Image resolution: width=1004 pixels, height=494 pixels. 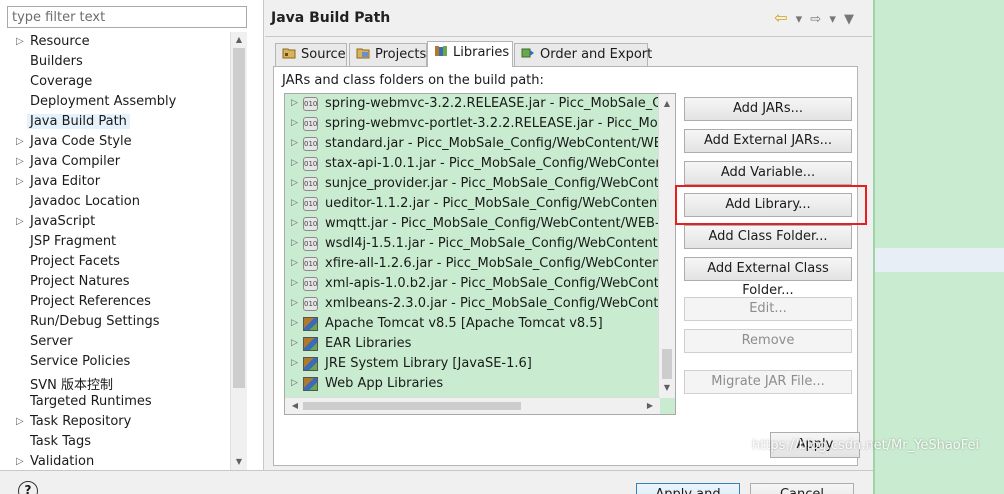 I want to click on filter-input, so click(x=127, y=17).